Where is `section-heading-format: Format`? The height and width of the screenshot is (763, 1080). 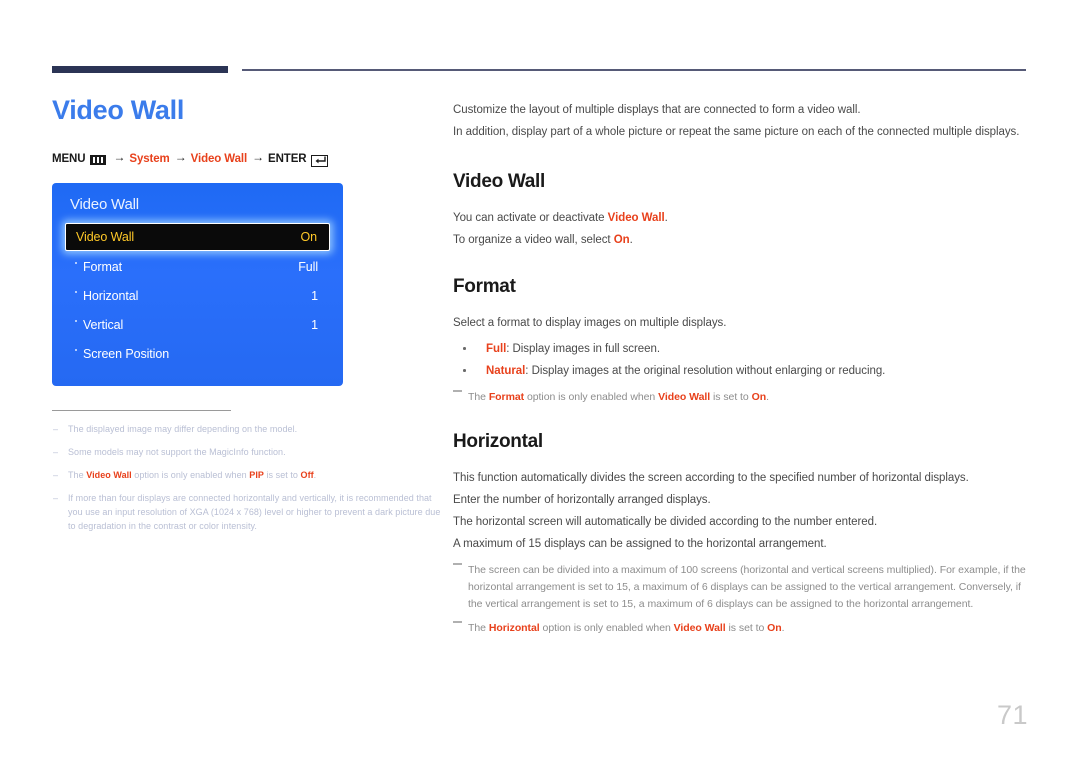 section-heading-format: Format is located at coordinates (484, 286).